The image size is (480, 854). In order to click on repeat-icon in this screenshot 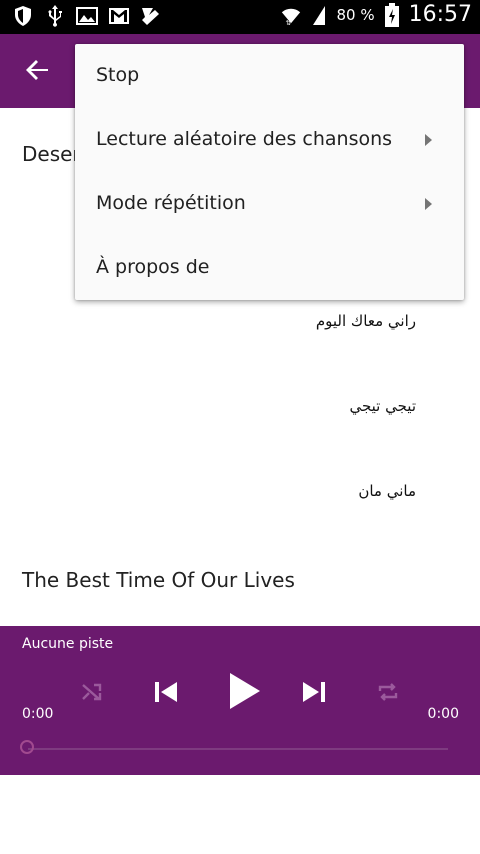, I will do `click(388, 692)`.